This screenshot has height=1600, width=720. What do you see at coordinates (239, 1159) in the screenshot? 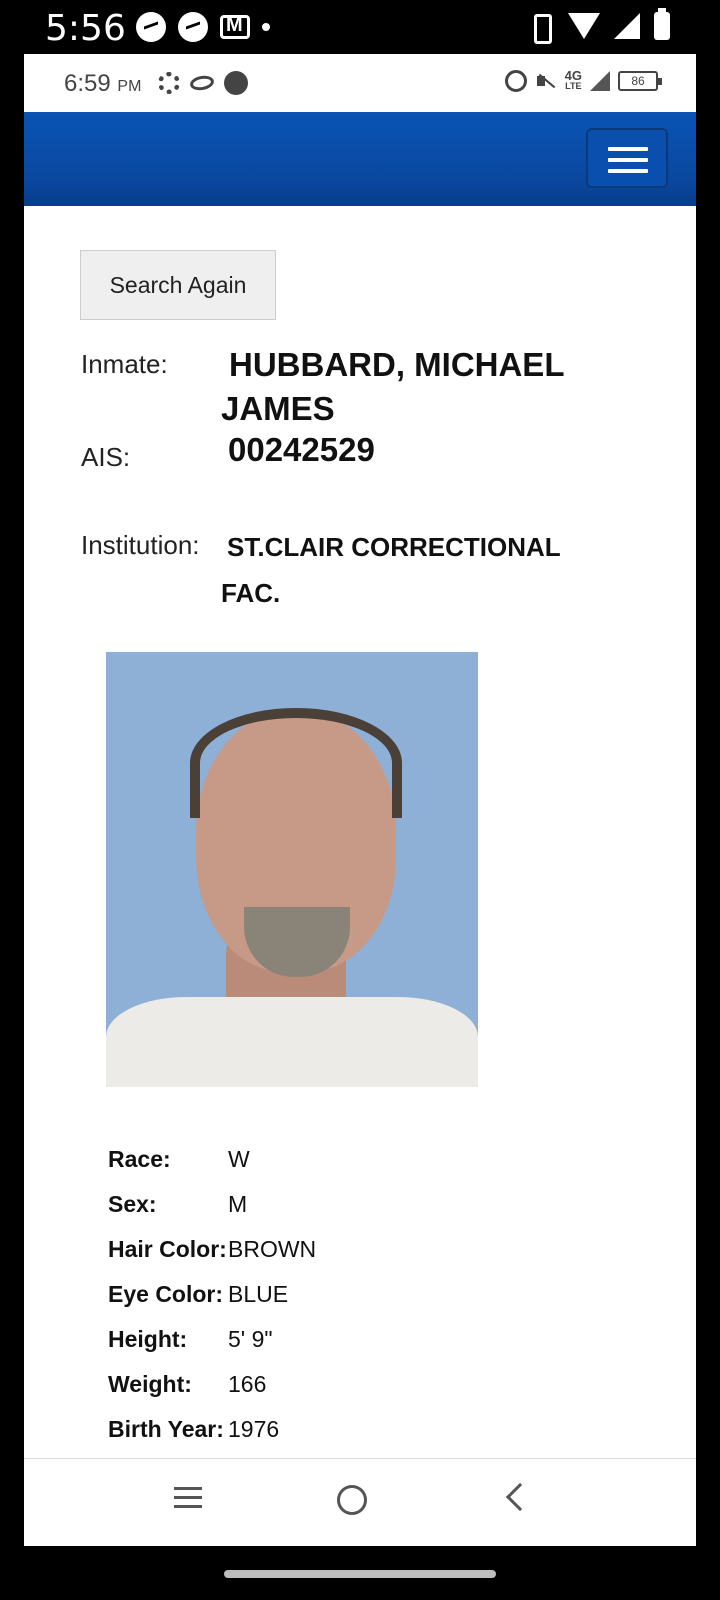
I see `detail-value: W` at bounding box center [239, 1159].